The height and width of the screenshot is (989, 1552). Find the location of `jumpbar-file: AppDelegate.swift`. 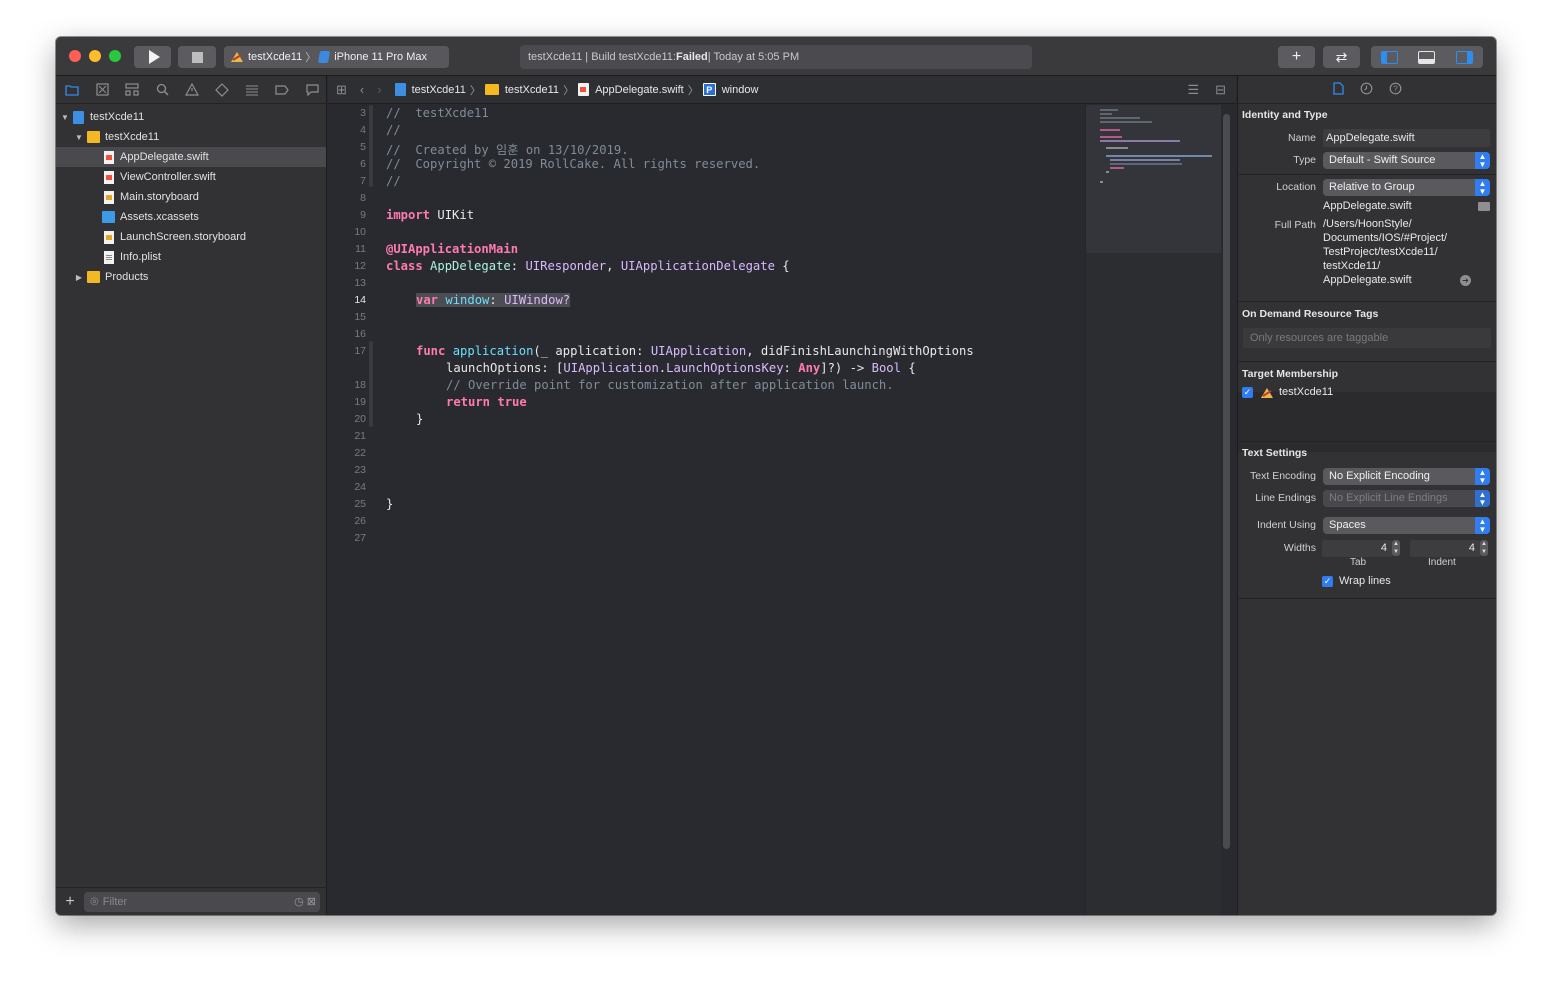

jumpbar-file: AppDelegate.swift is located at coordinates (639, 90).